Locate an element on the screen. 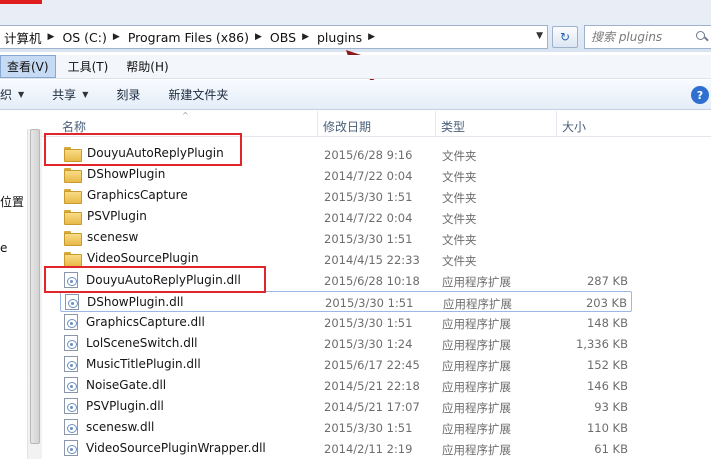  refresh-button: ↻ is located at coordinates (565, 37).